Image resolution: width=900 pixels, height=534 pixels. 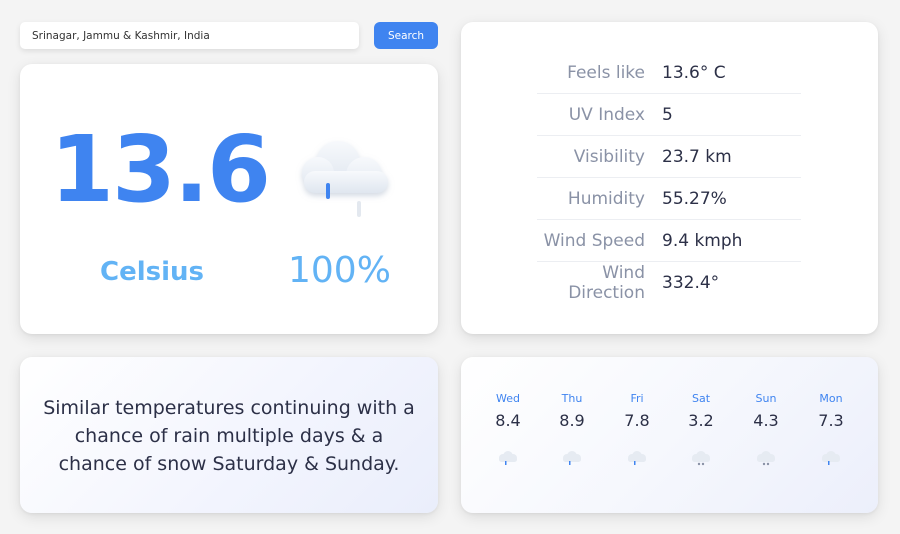 What do you see at coordinates (637, 420) in the screenshot?
I see `forecast-day-temp: 7.8` at bounding box center [637, 420].